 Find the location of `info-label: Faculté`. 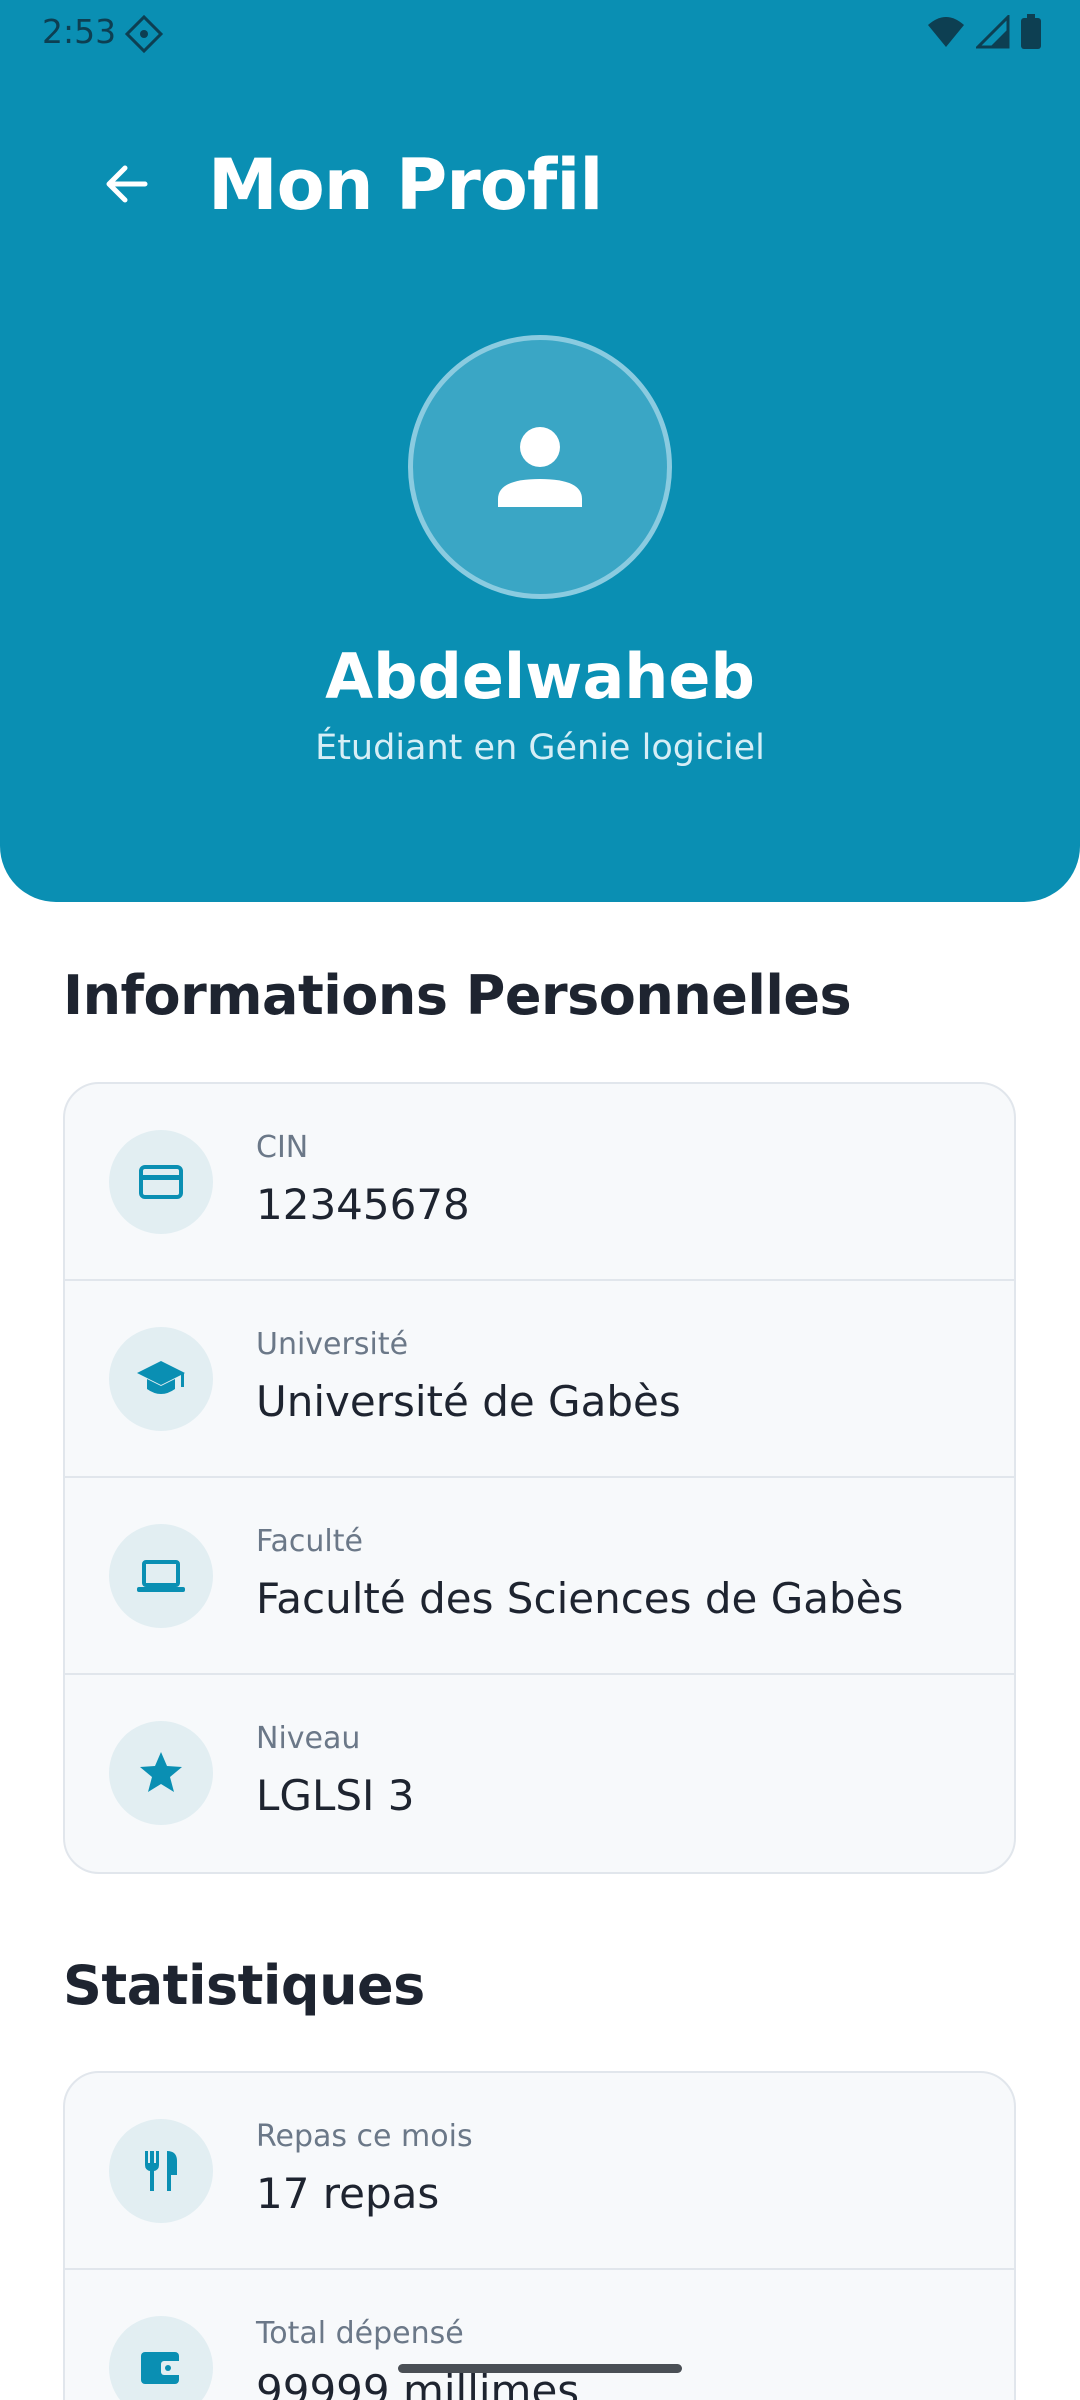

info-label: Faculté is located at coordinates (309, 1541).